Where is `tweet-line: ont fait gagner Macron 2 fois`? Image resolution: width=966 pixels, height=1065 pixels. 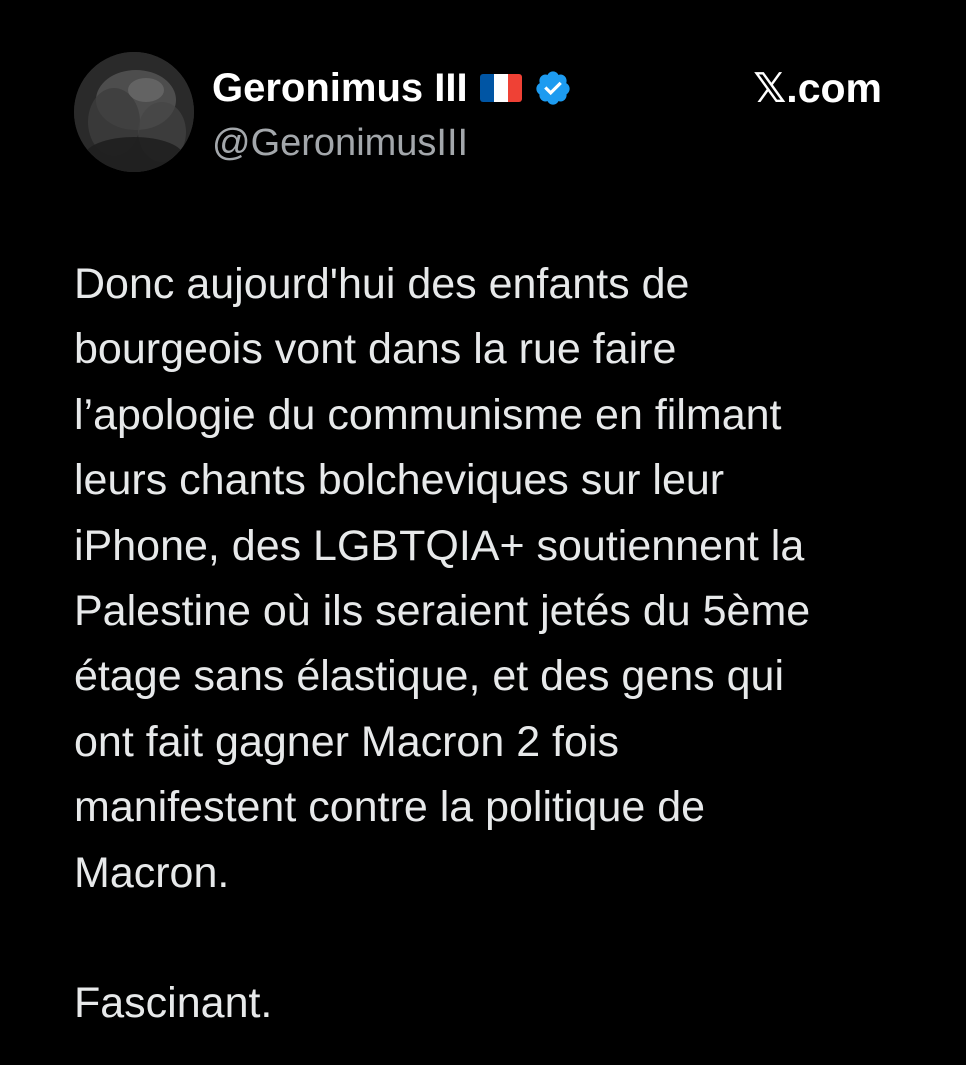
tweet-line: ont fait gagner Macron 2 fois is located at coordinates (346, 741).